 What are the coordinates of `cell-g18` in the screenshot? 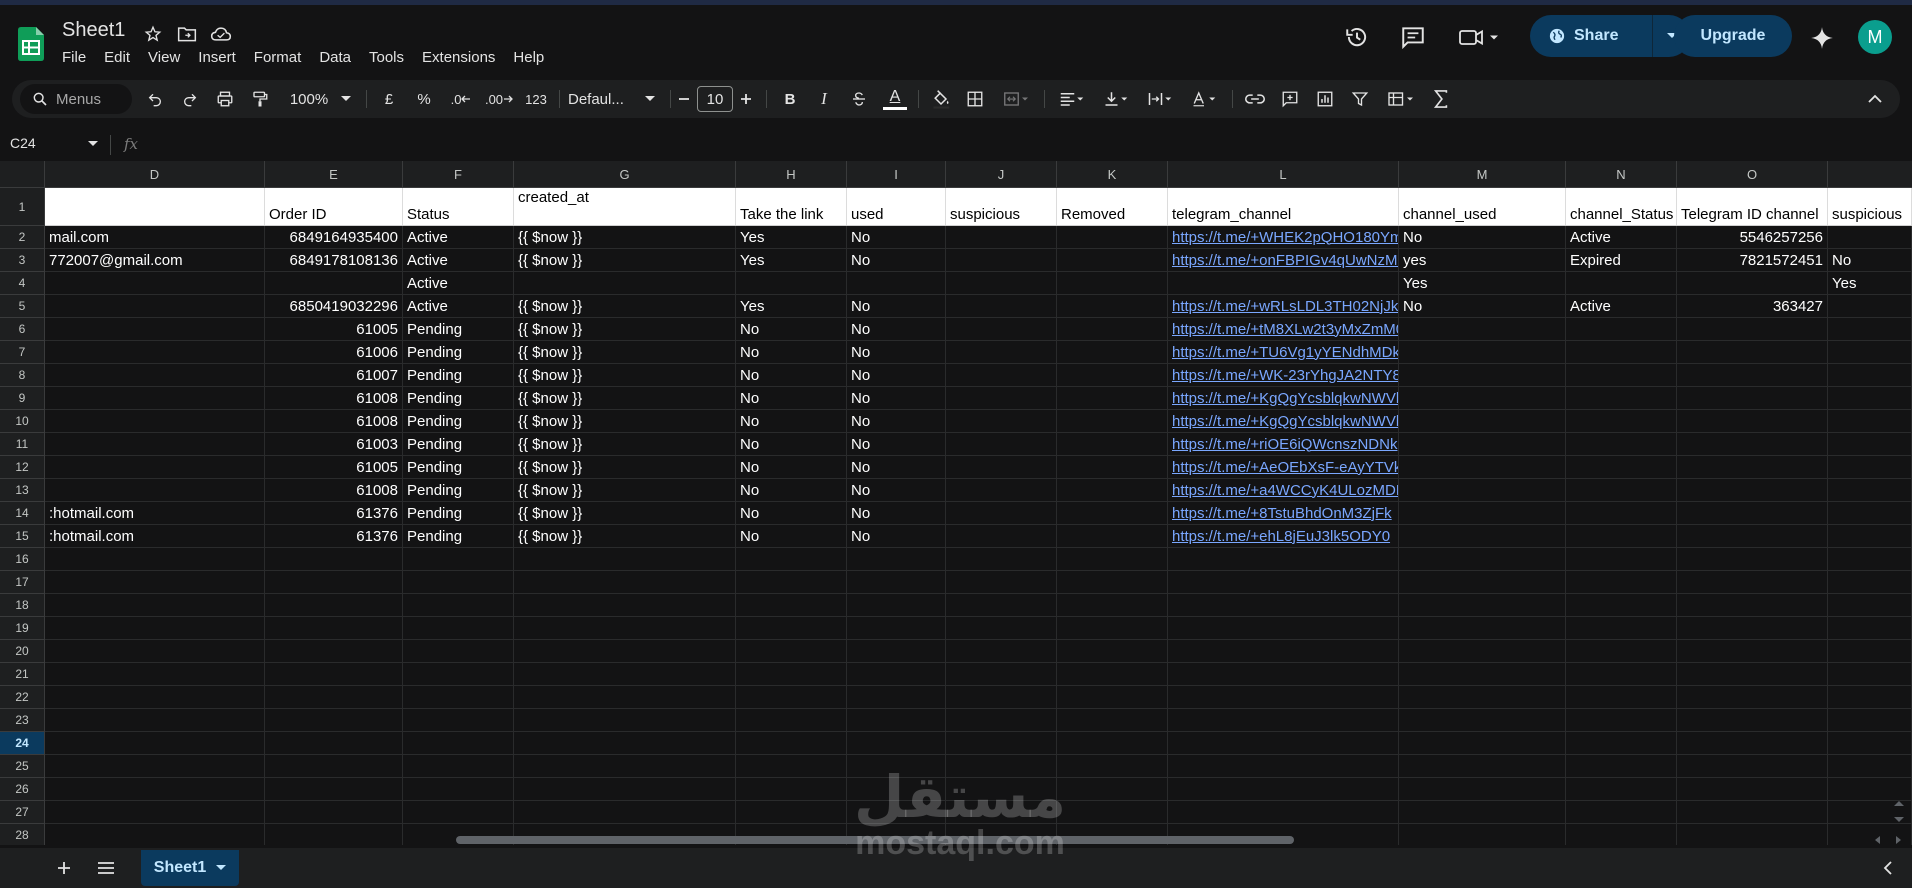 It's located at (625, 605).